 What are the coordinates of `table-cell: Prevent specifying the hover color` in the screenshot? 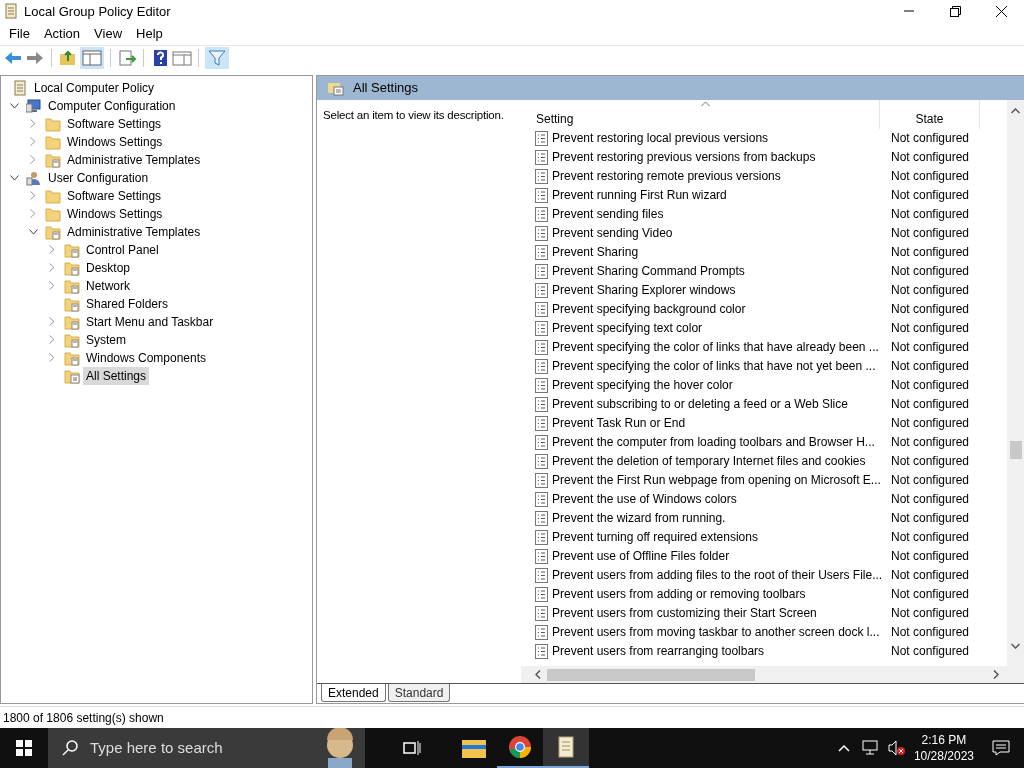 It's located at (720, 385).